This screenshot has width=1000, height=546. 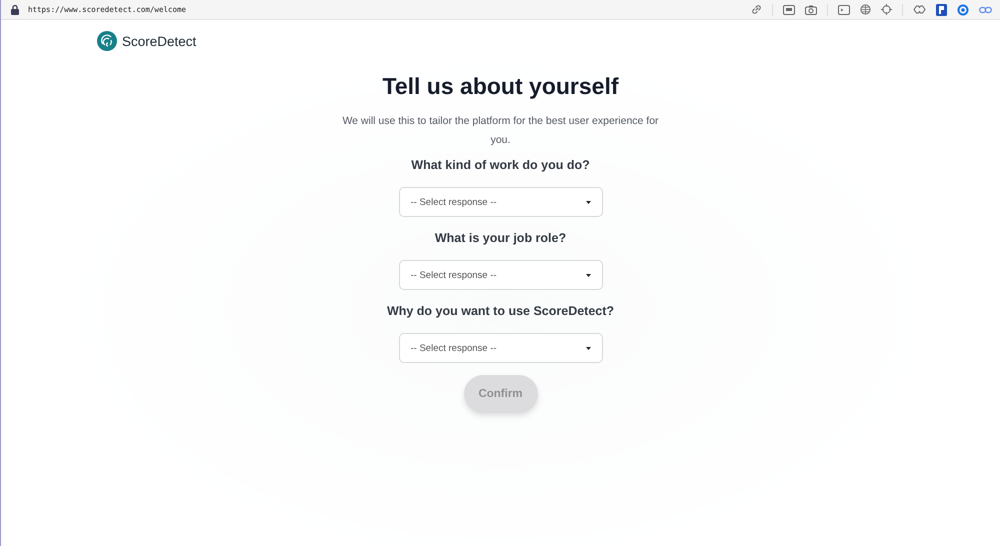 What do you see at coordinates (756, 9) in the screenshot?
I see `link-icon` at bounding box center [756, 9].